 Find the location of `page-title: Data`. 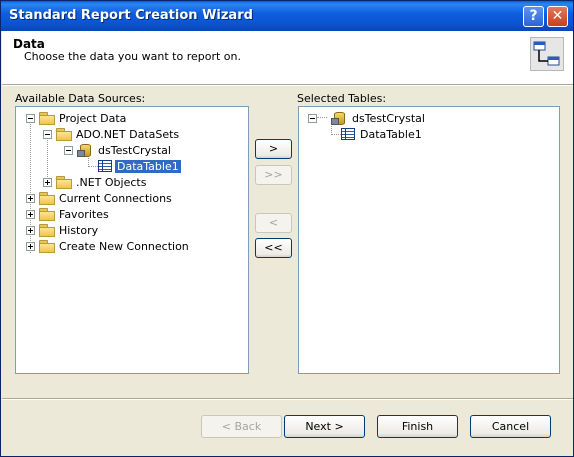

page-title: Data is located at coordinates (29, 44).